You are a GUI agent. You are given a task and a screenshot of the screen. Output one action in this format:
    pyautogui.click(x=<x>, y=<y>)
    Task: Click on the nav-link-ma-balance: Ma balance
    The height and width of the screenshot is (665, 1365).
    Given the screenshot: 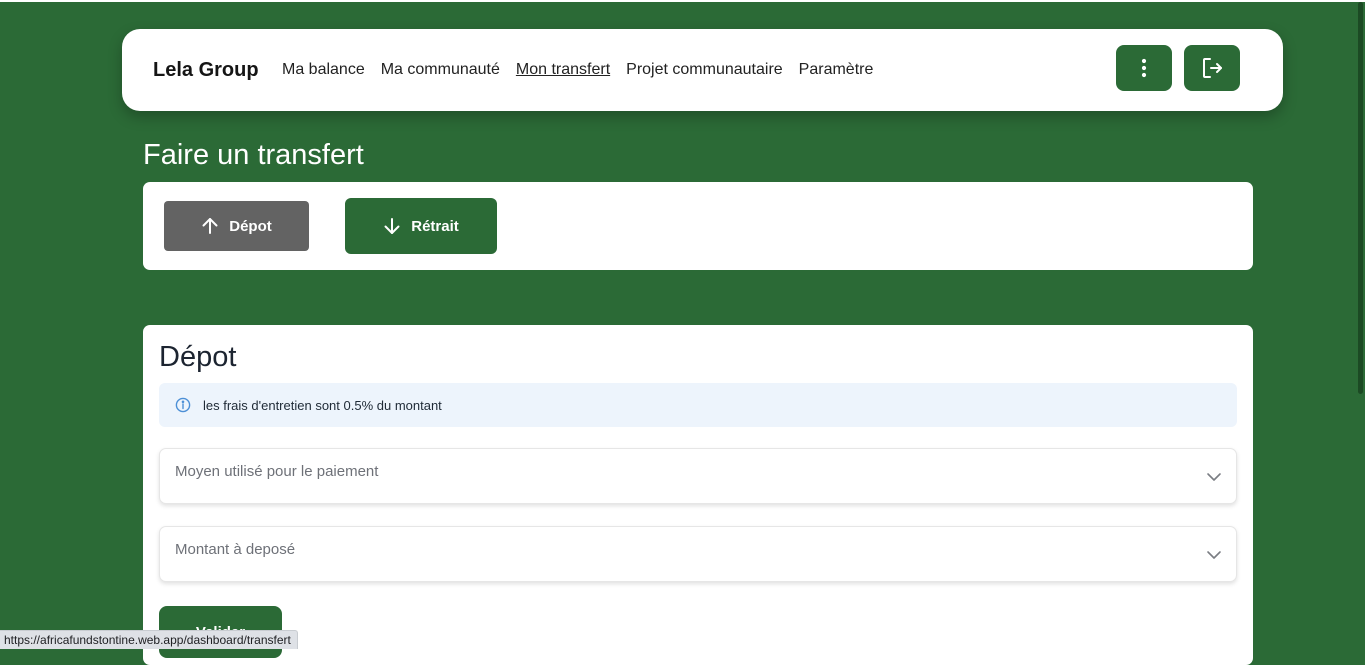 What is the action you would take?
    pyautogui.click(x=323, y=70)
    